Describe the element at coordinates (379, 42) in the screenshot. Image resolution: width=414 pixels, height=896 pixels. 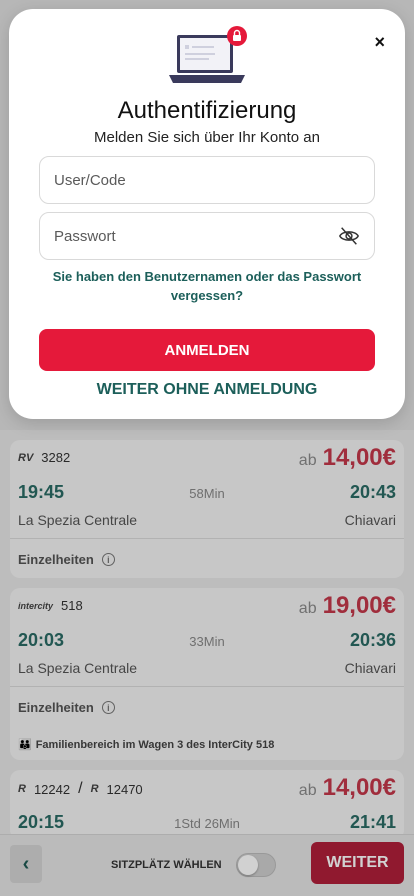
I see `close-icon: ×` at that location.